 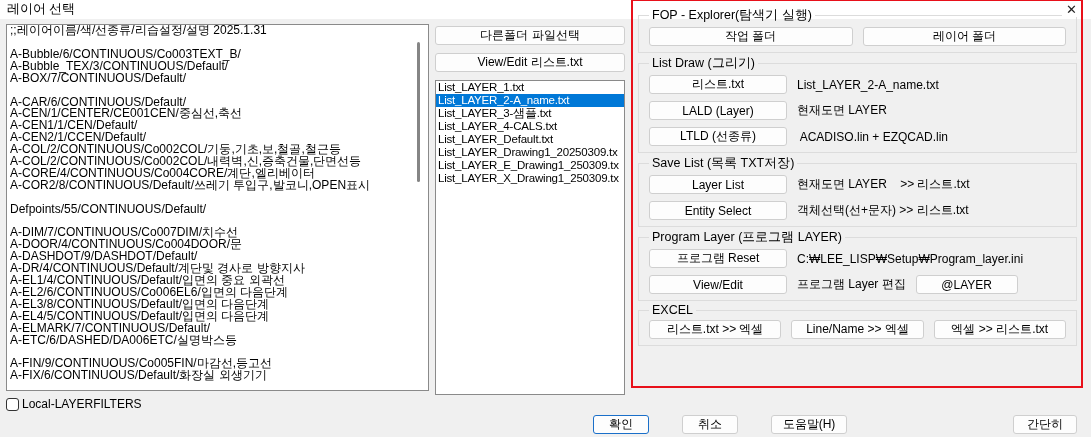 I want to click on dialog-button: 확인, so click(x=621, y=424).